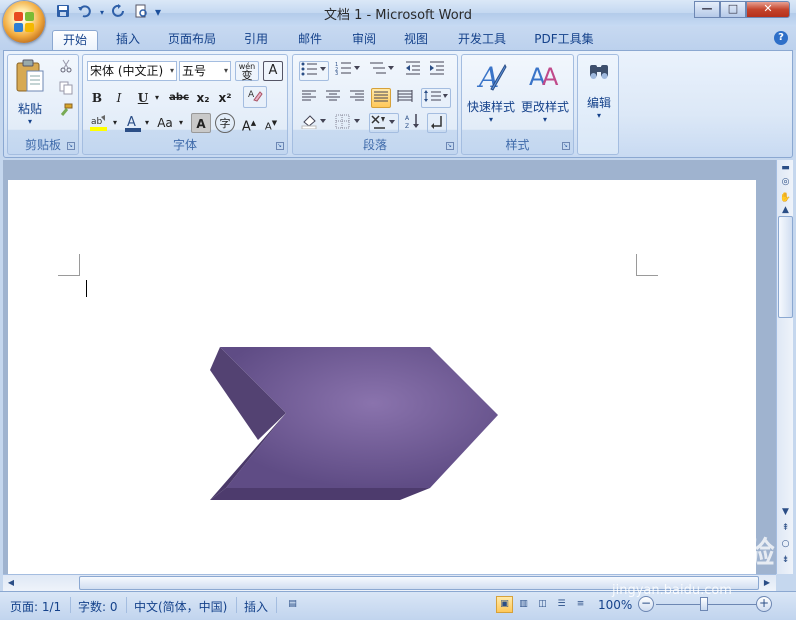  I want to click on align-right-icon, so click(357, 98).